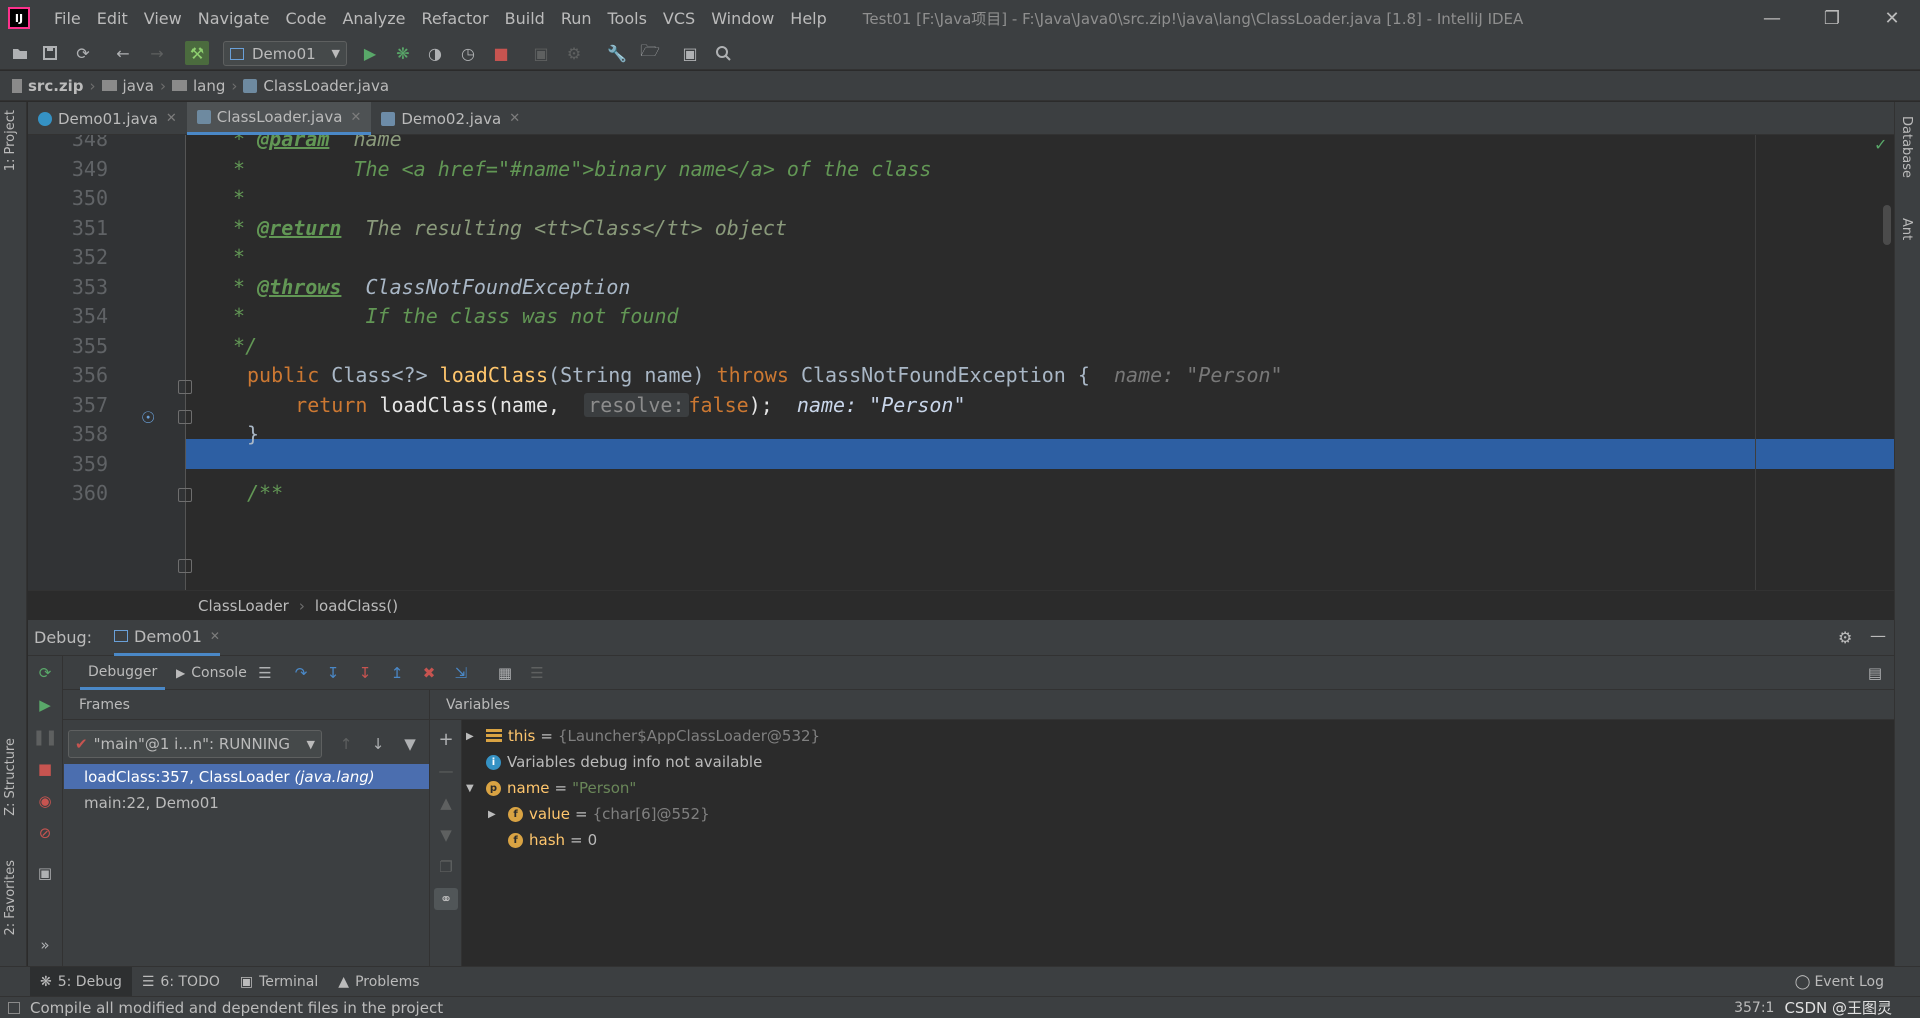 This screenshot has height=1018, width=1920. I want to click on menu-help: Help, so click(808, 18).